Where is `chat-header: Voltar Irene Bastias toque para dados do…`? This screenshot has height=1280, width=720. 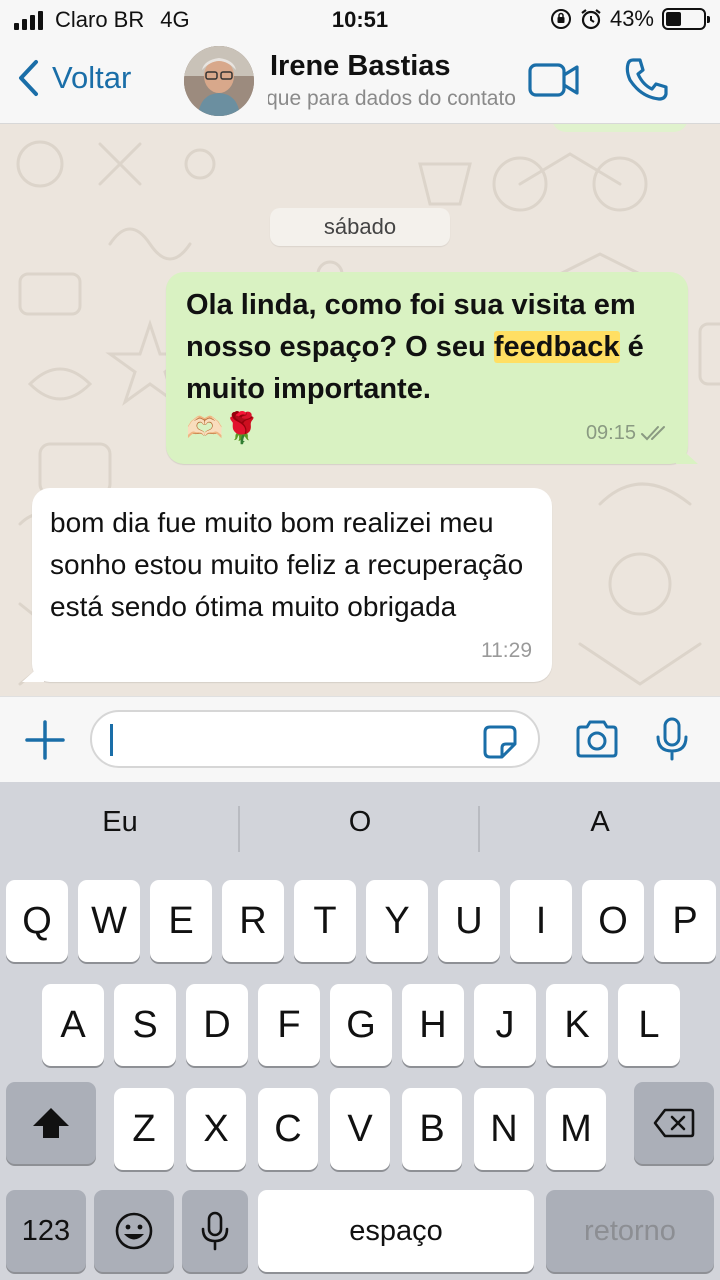
chat-header: Voltar Irene Bastias toque para dados do… is located at coordinates (360, 82).